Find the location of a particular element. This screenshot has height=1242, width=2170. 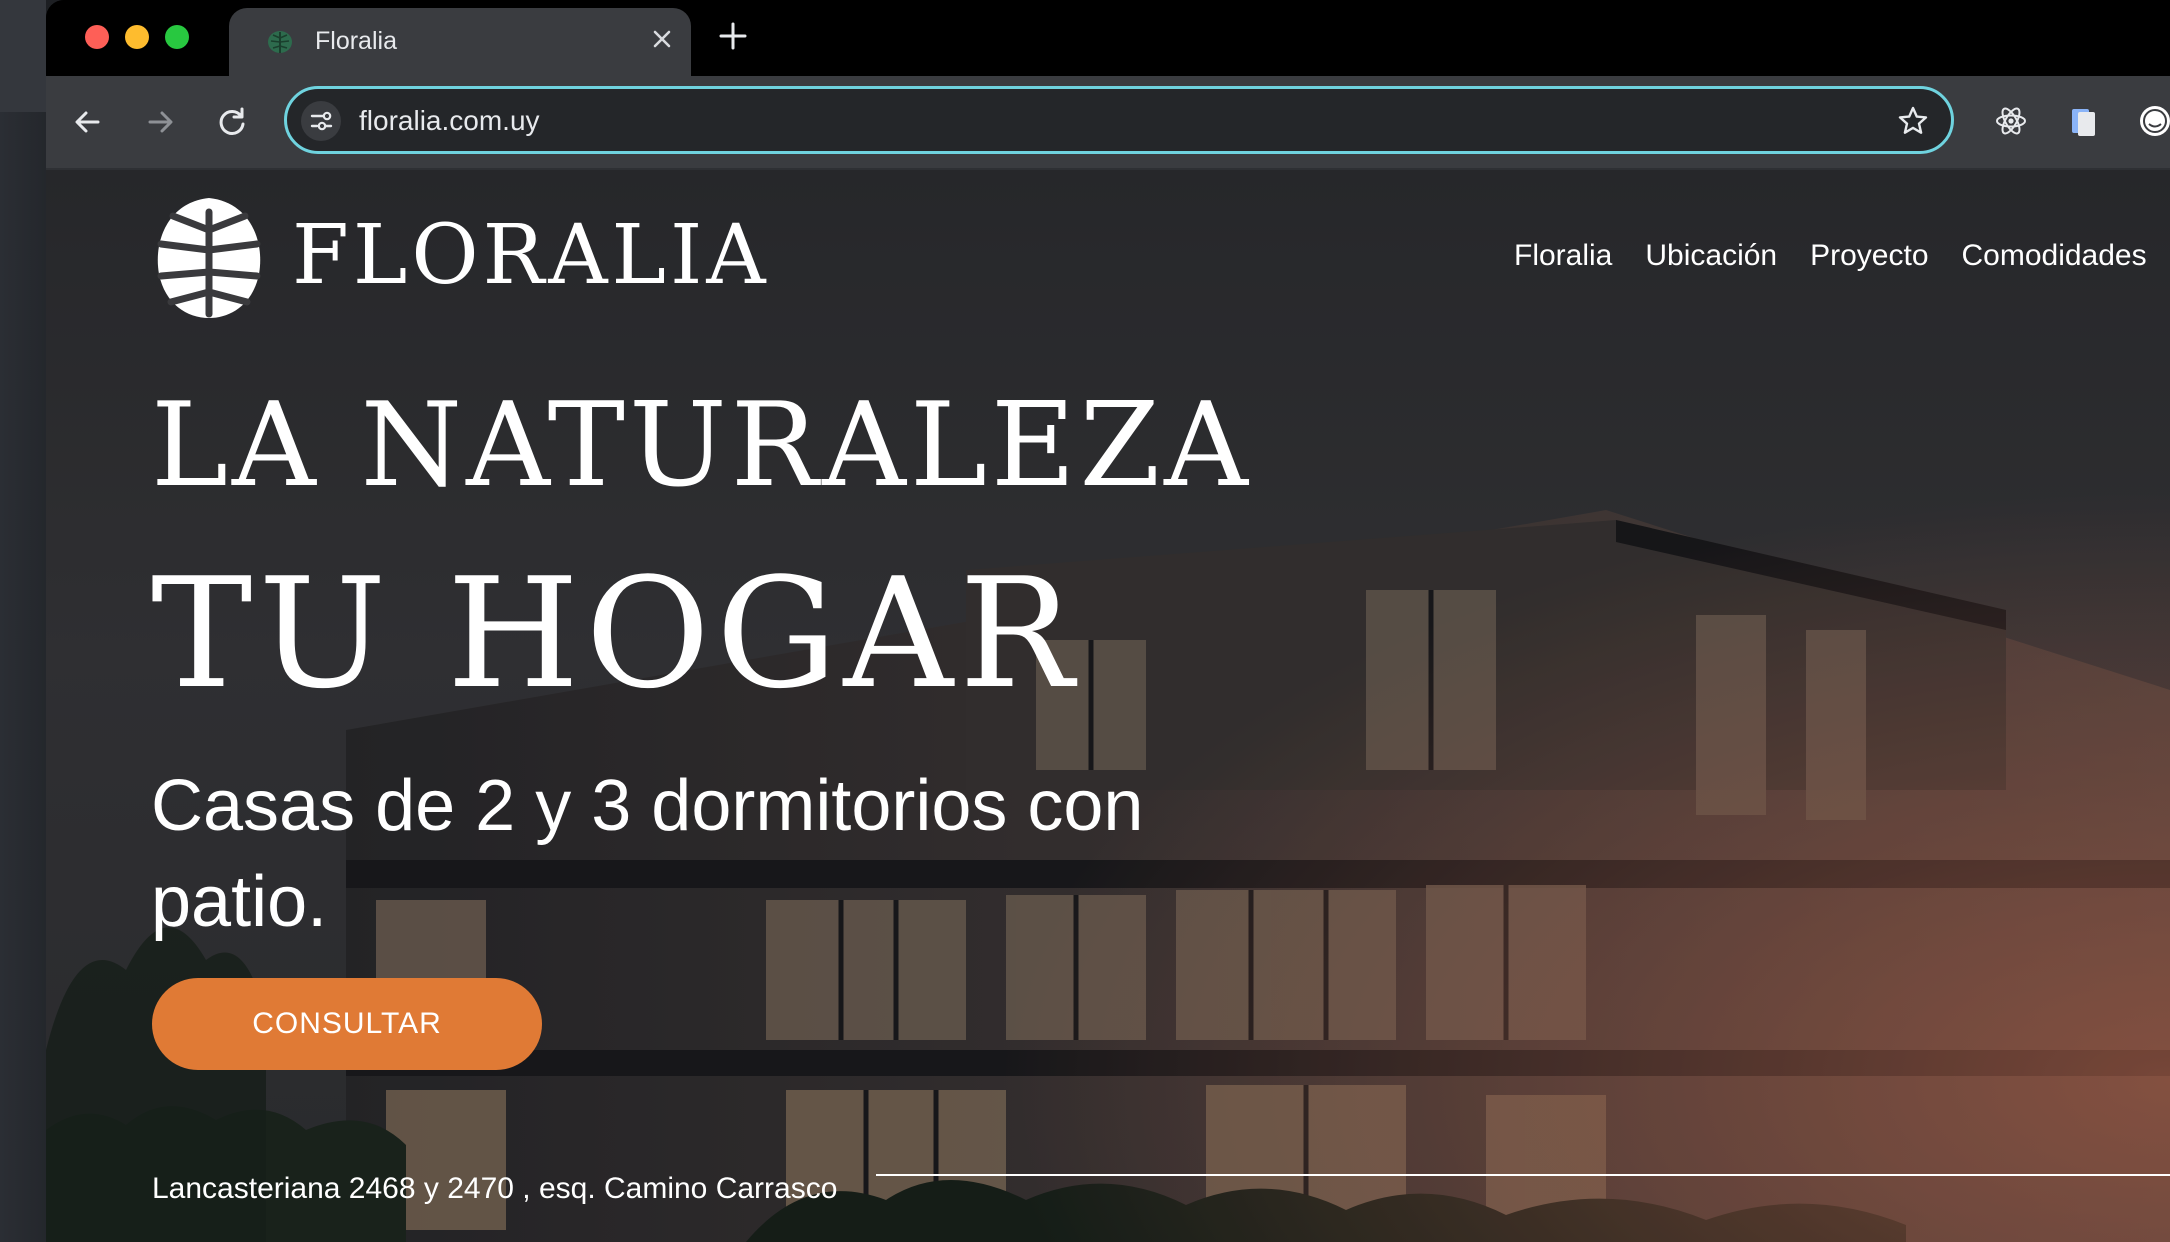

copy-icon is located at coordinates (2083, 121).